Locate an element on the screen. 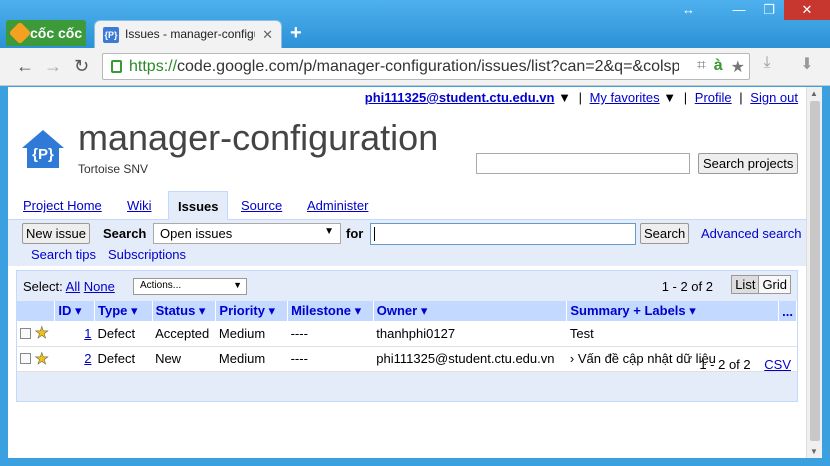 The width and height of the screenshot is (830, 466). tab-wiki: Wiki is located at coordinates (139, 205).